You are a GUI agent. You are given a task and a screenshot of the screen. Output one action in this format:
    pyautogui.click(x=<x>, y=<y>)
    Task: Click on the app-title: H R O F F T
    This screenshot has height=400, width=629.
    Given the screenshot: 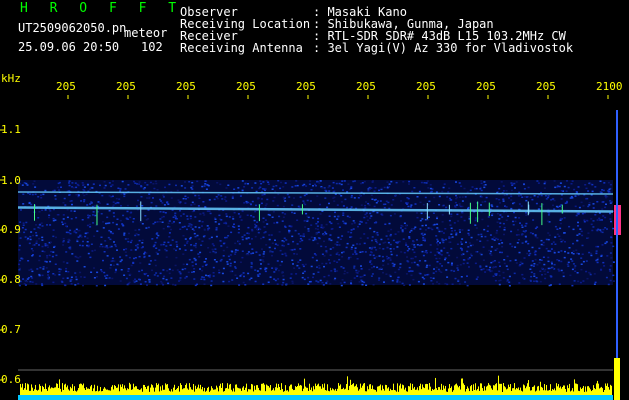 What is the action you would take?
    pyautogui.click(x=102, y=8)
    